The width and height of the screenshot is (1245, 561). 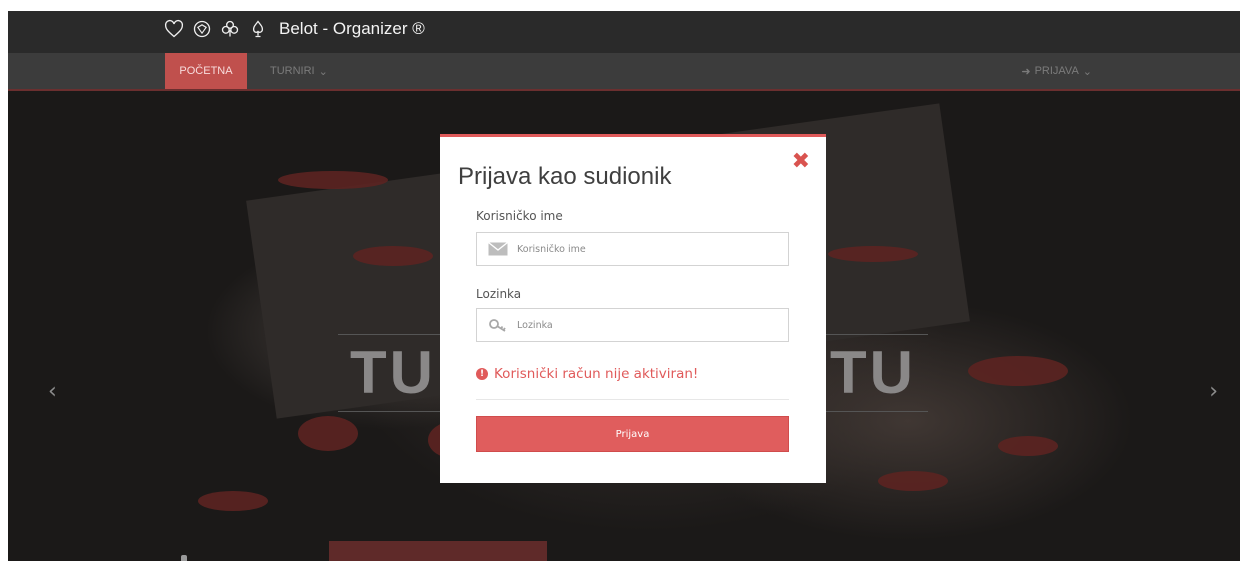 I want to click on exclamation-circle-icon: !, so click(x=482, y=374).